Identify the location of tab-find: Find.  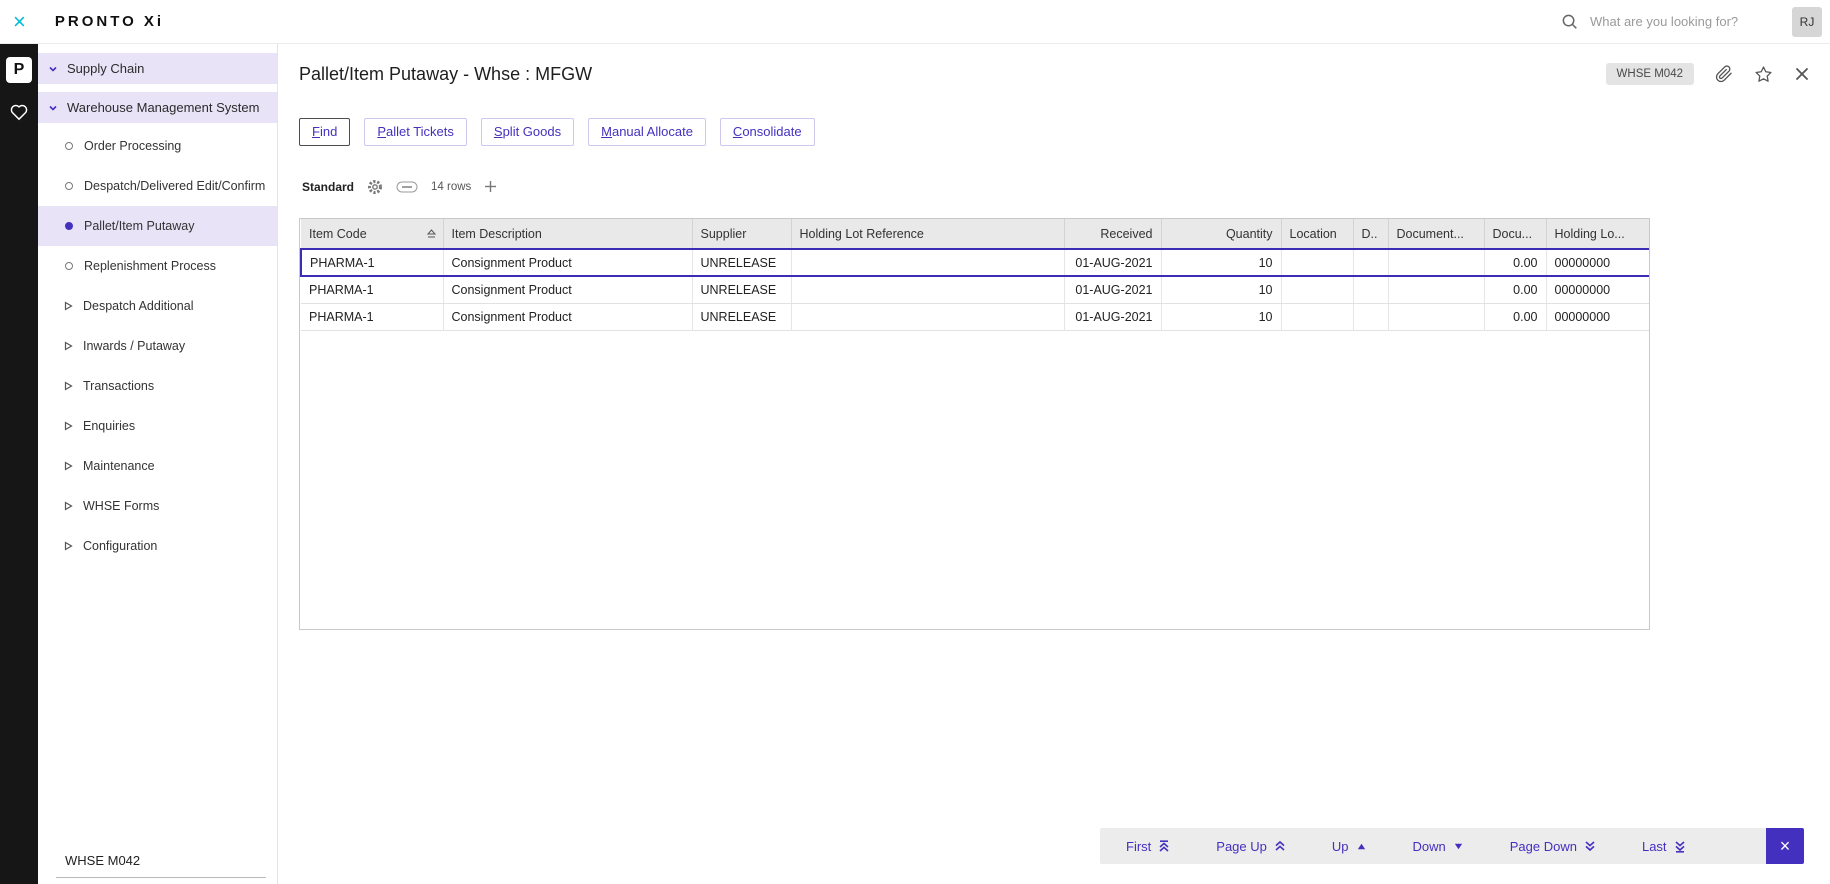
(325, 132).